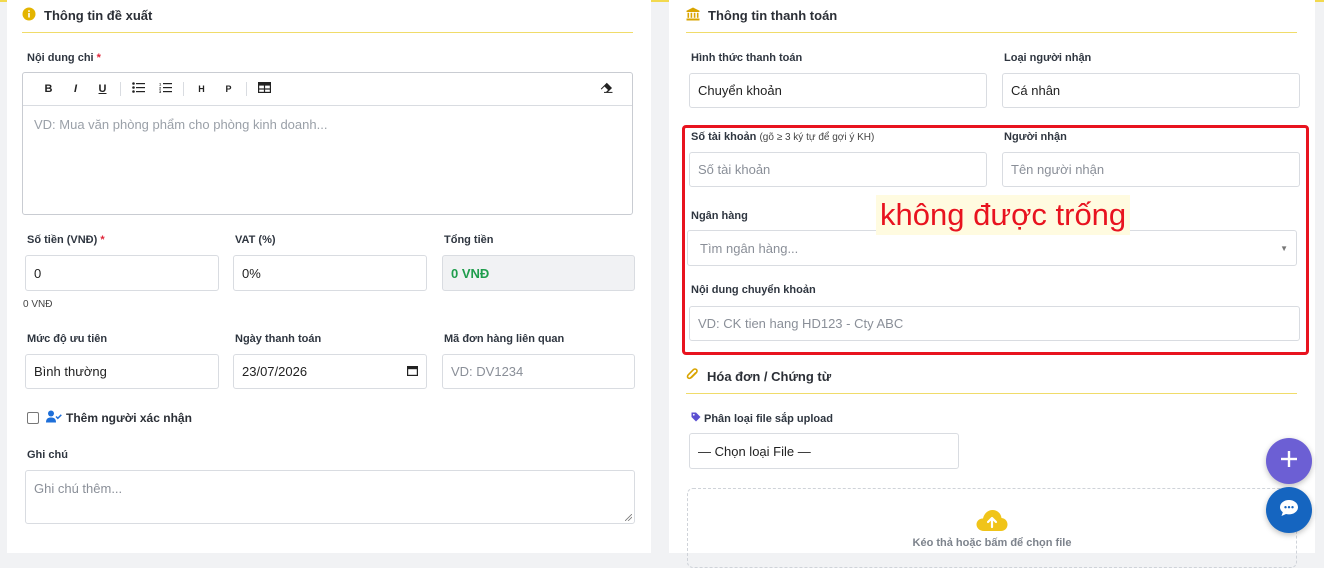 The height and width of the screenshot is (568, 1324). I want to click on info-icon, so click(29, 15).